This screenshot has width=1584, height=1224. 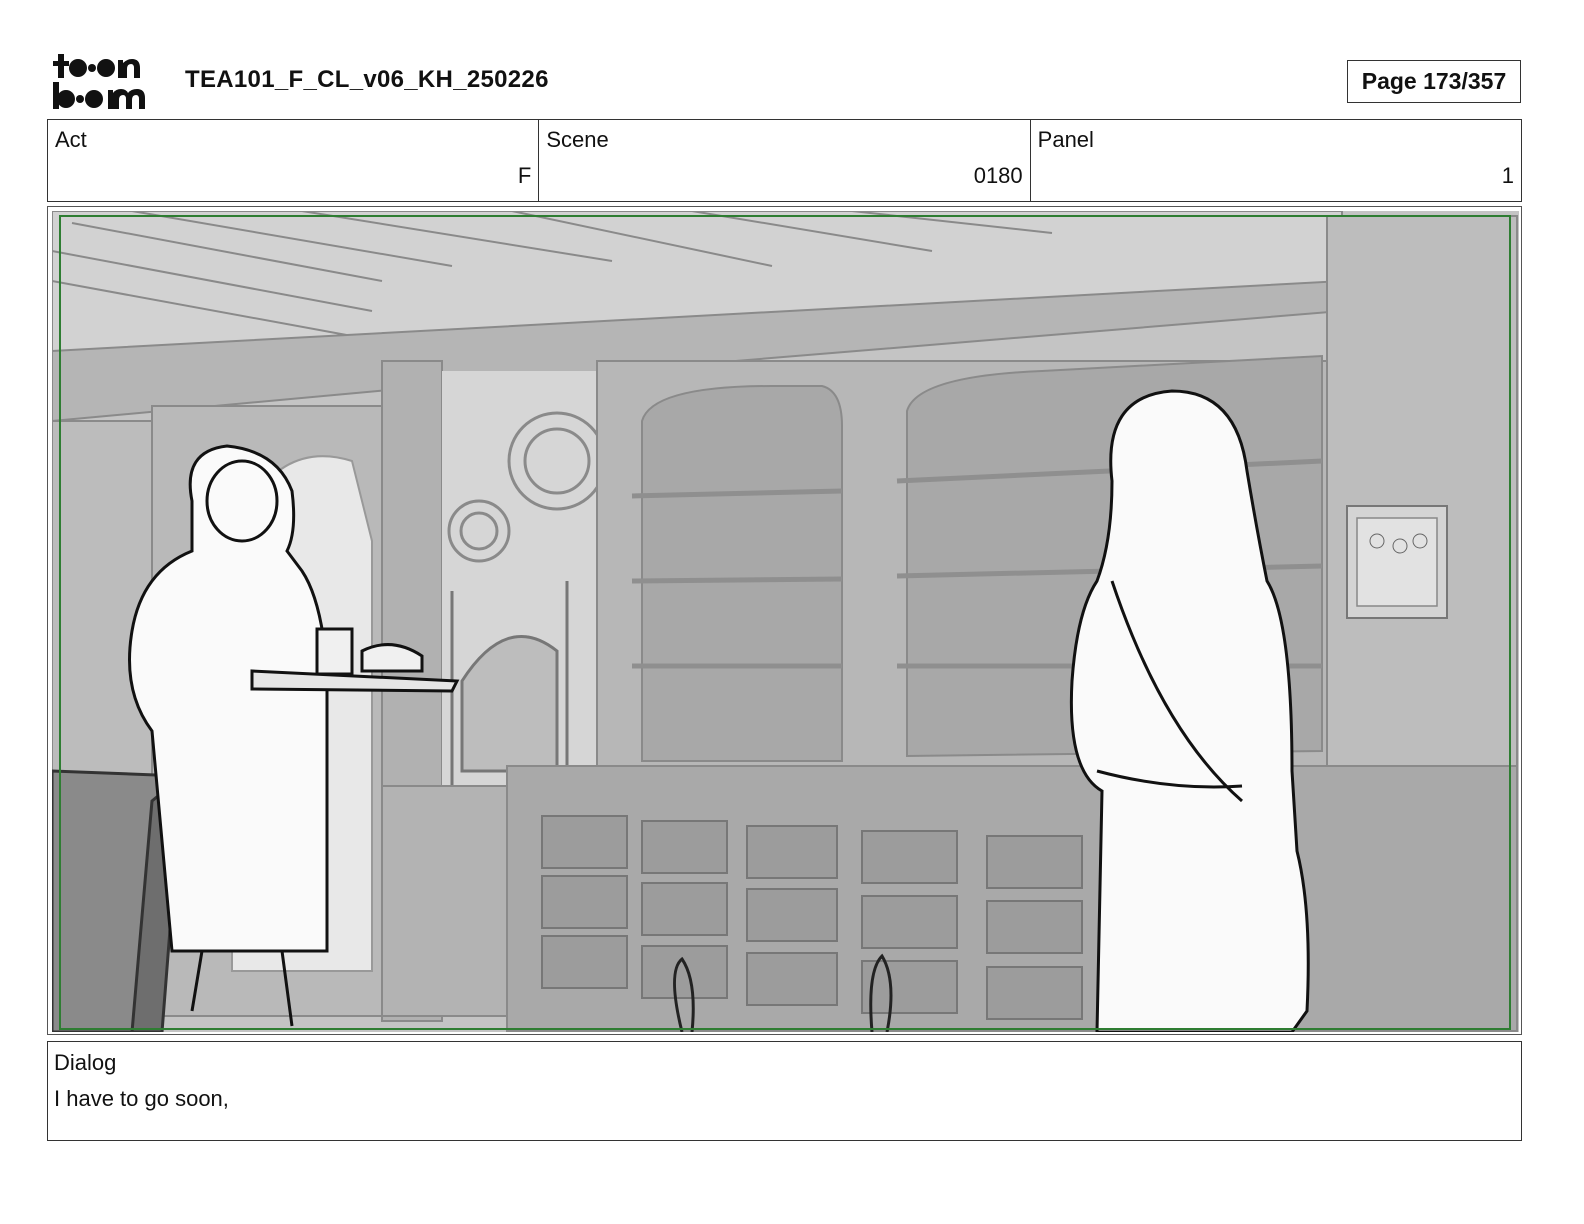 I want to click on panel-value: 1, so click(x=1507, y=175).